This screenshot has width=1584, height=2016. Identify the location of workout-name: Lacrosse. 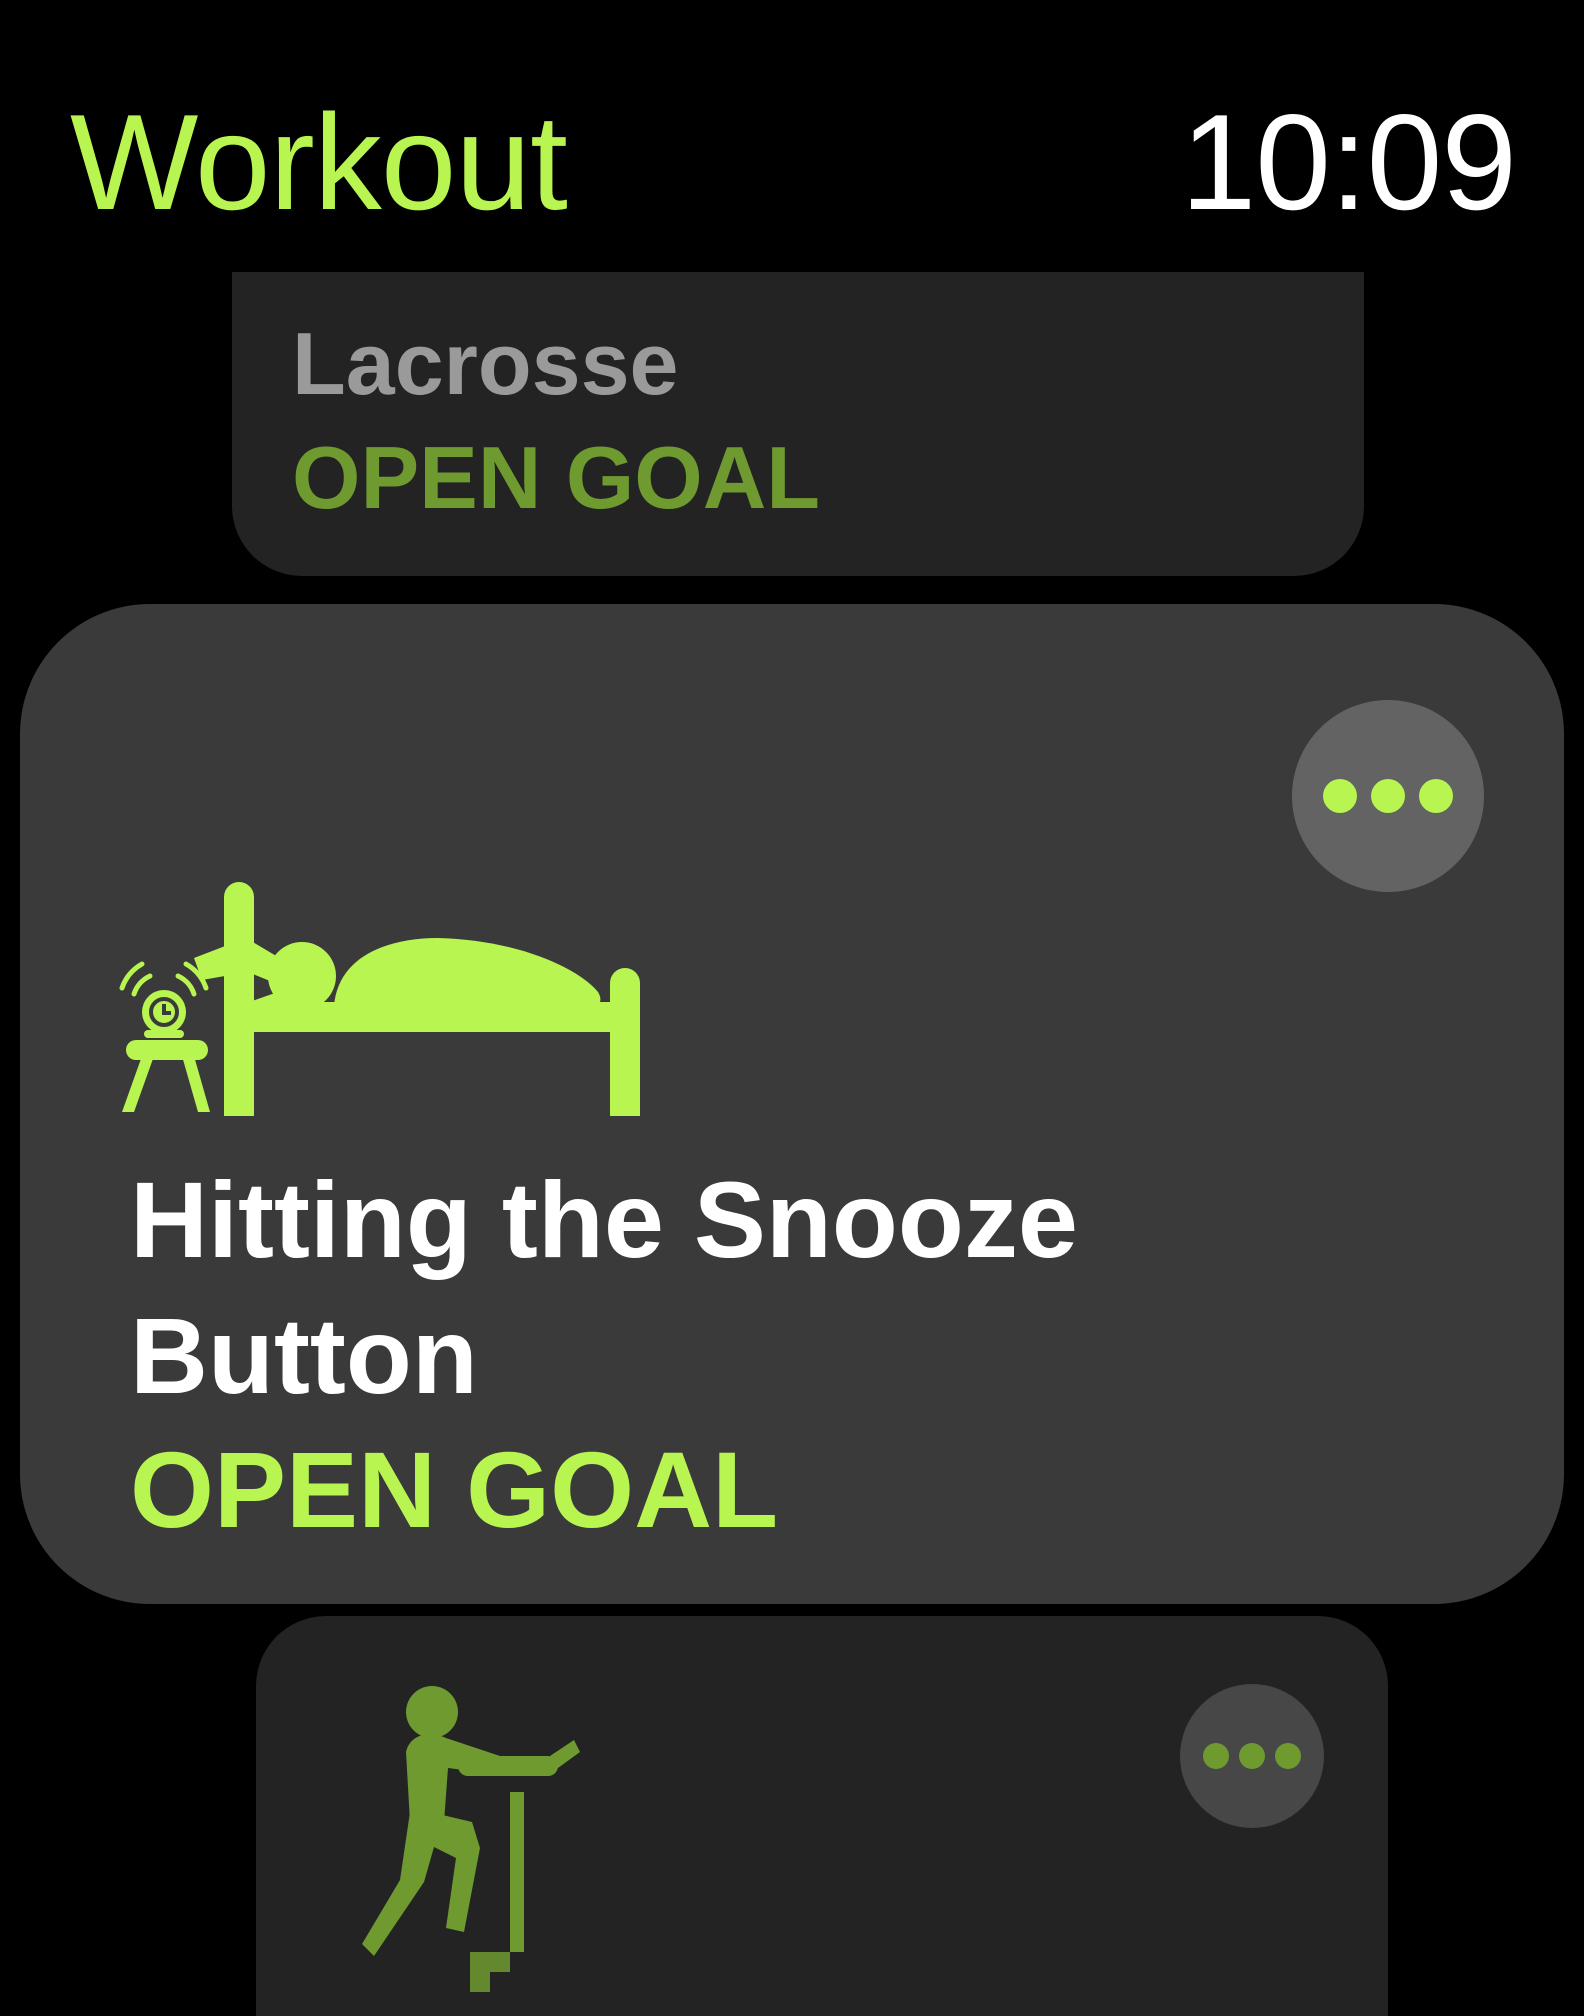
(485, 363).